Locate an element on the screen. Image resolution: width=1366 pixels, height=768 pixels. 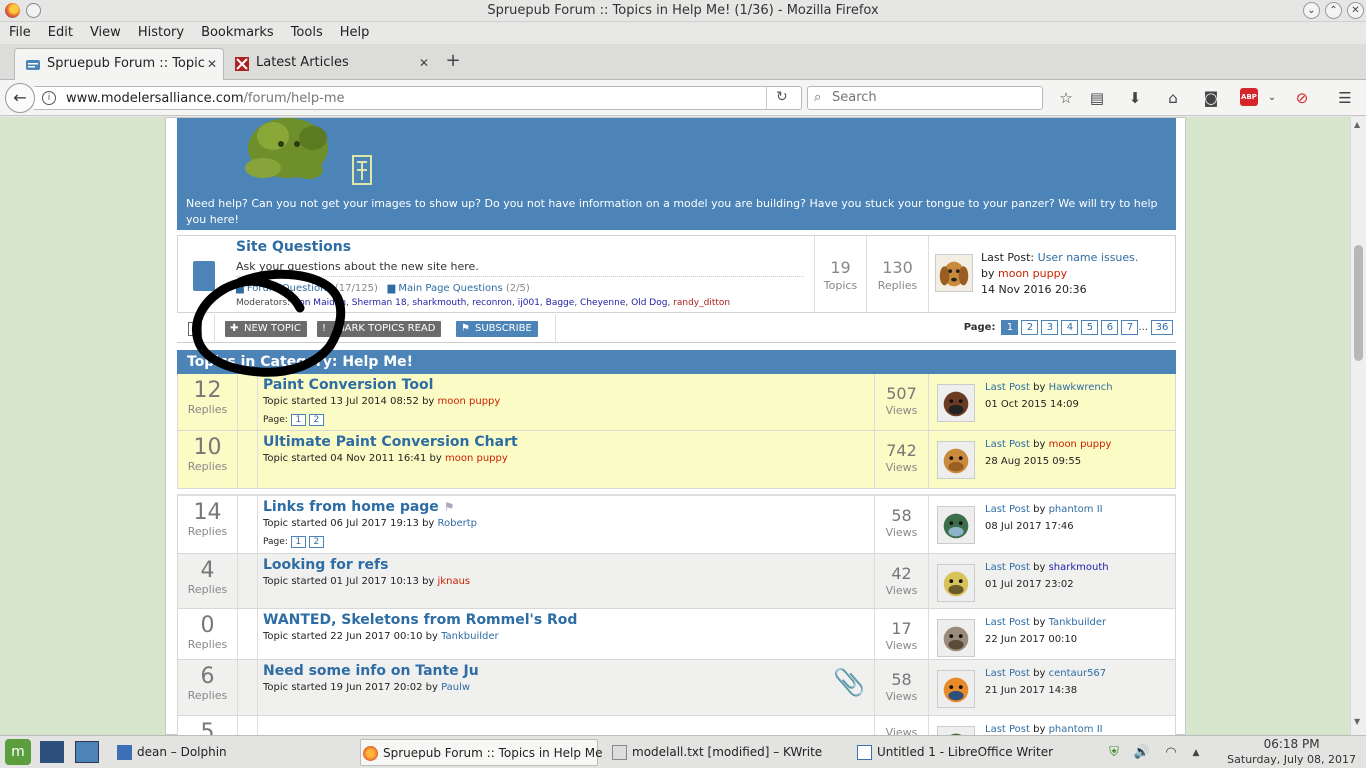
topic-title: WANTED, Skeletons from Rommel's Rod is located at coordinates (420, 620).